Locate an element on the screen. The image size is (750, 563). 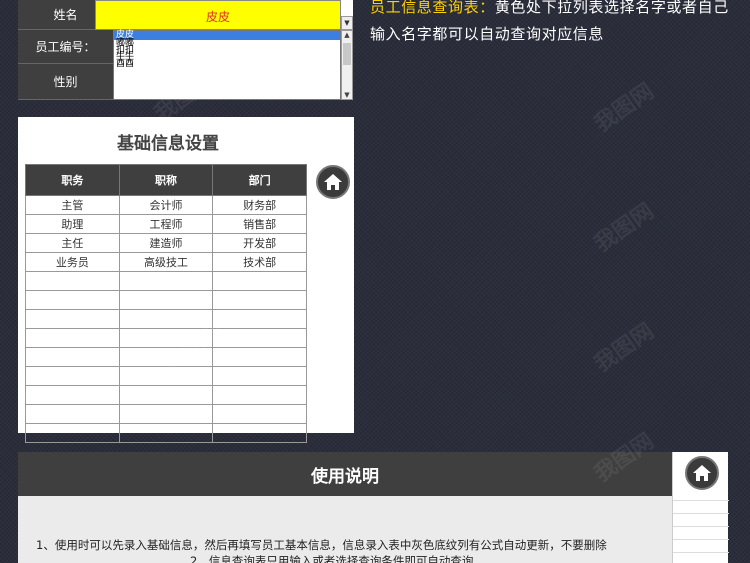
name-dropdown-list: 皮皮 嘟嘟 扣扣 牛牛 酉酉 is located at coordinates (227, 65).